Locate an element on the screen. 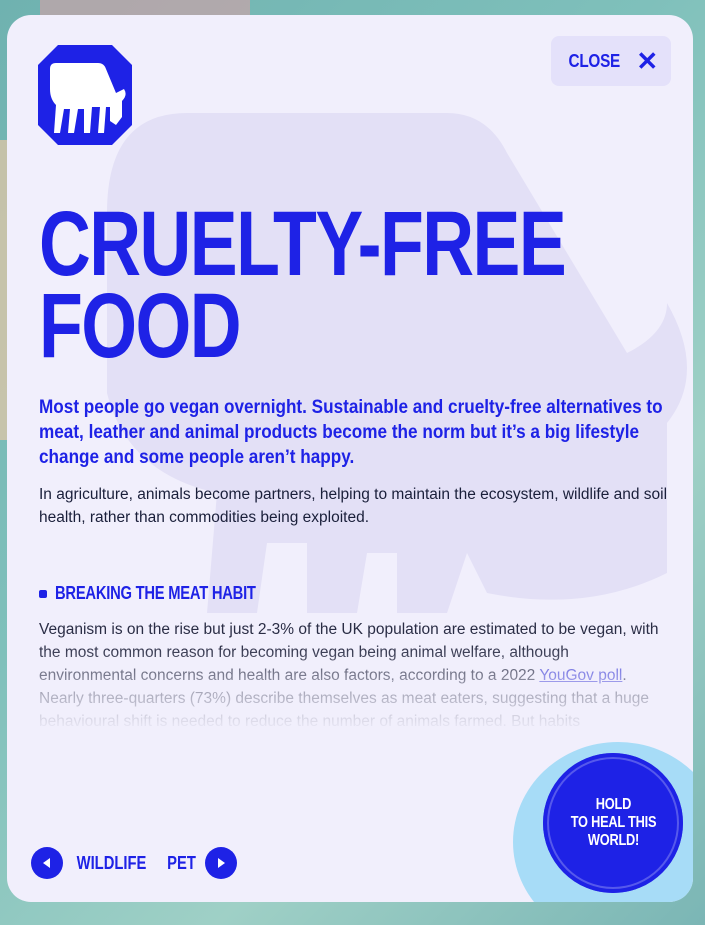 This screenshot has width=705, height=925. prev-label: WILDLIFE is located at coordinates (112, 863).